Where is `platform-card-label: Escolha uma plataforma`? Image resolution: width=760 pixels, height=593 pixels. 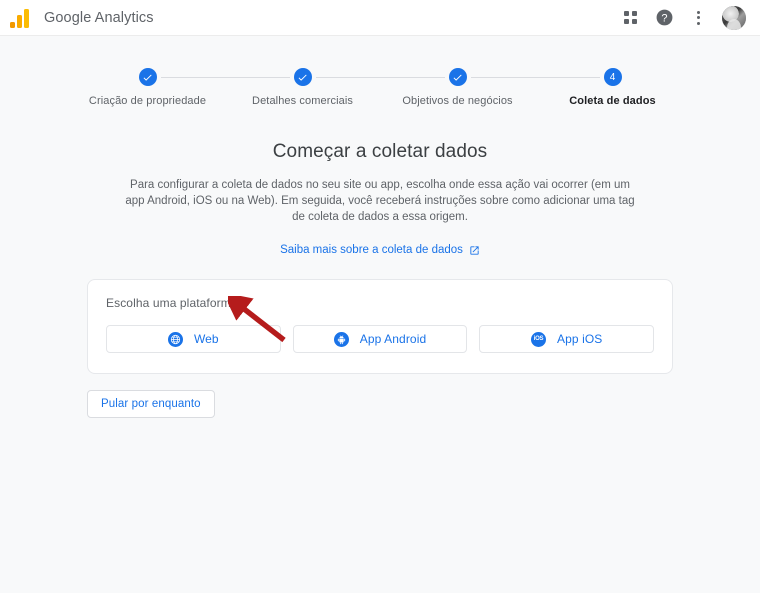
platform-card-label: Escolha uma plataforma is located at coordinates (172, 303).